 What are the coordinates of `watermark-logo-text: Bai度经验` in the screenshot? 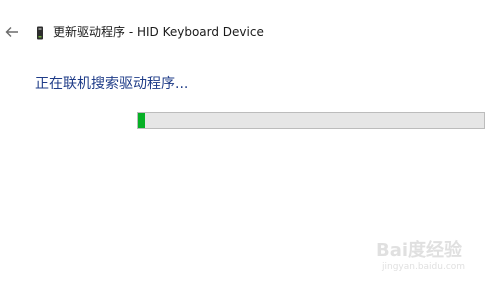 It's located at (419, 250).